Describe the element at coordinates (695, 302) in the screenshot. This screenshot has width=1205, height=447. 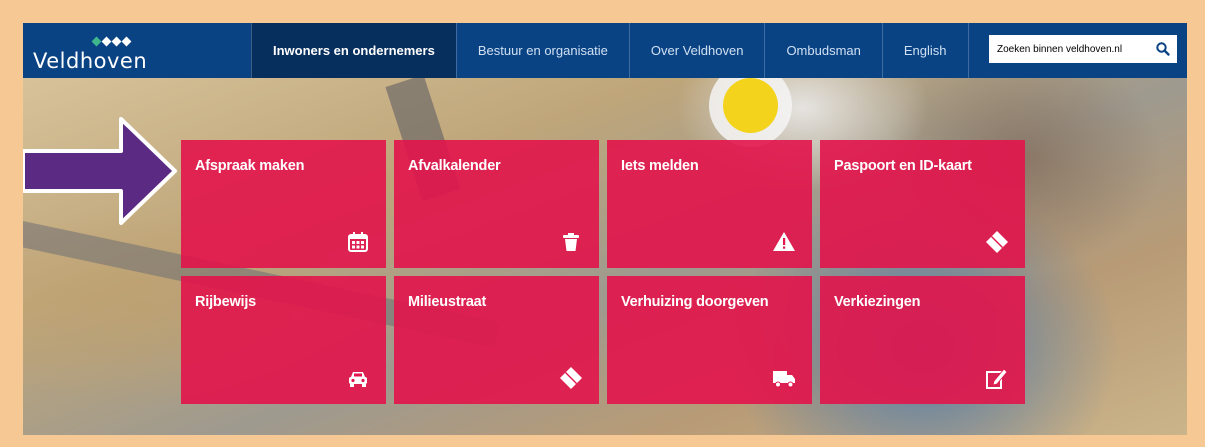
I see `tile-label: Verhuizing doorgeven` at that location.